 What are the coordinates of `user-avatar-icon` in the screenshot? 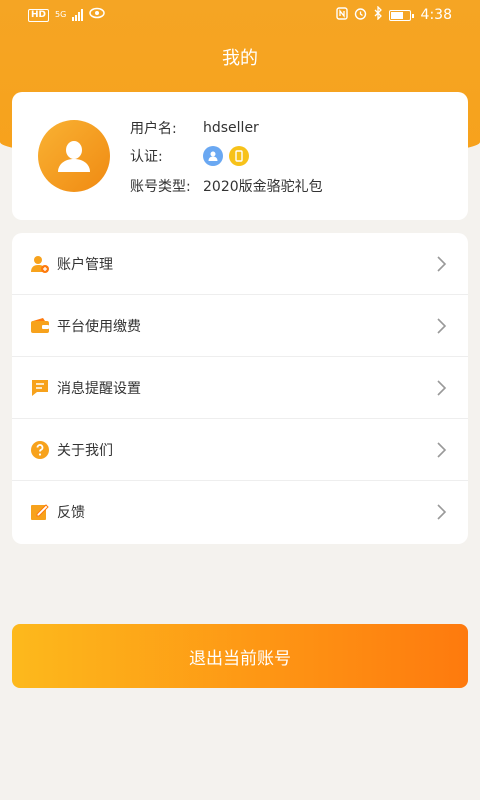 It's located at (74, 156).